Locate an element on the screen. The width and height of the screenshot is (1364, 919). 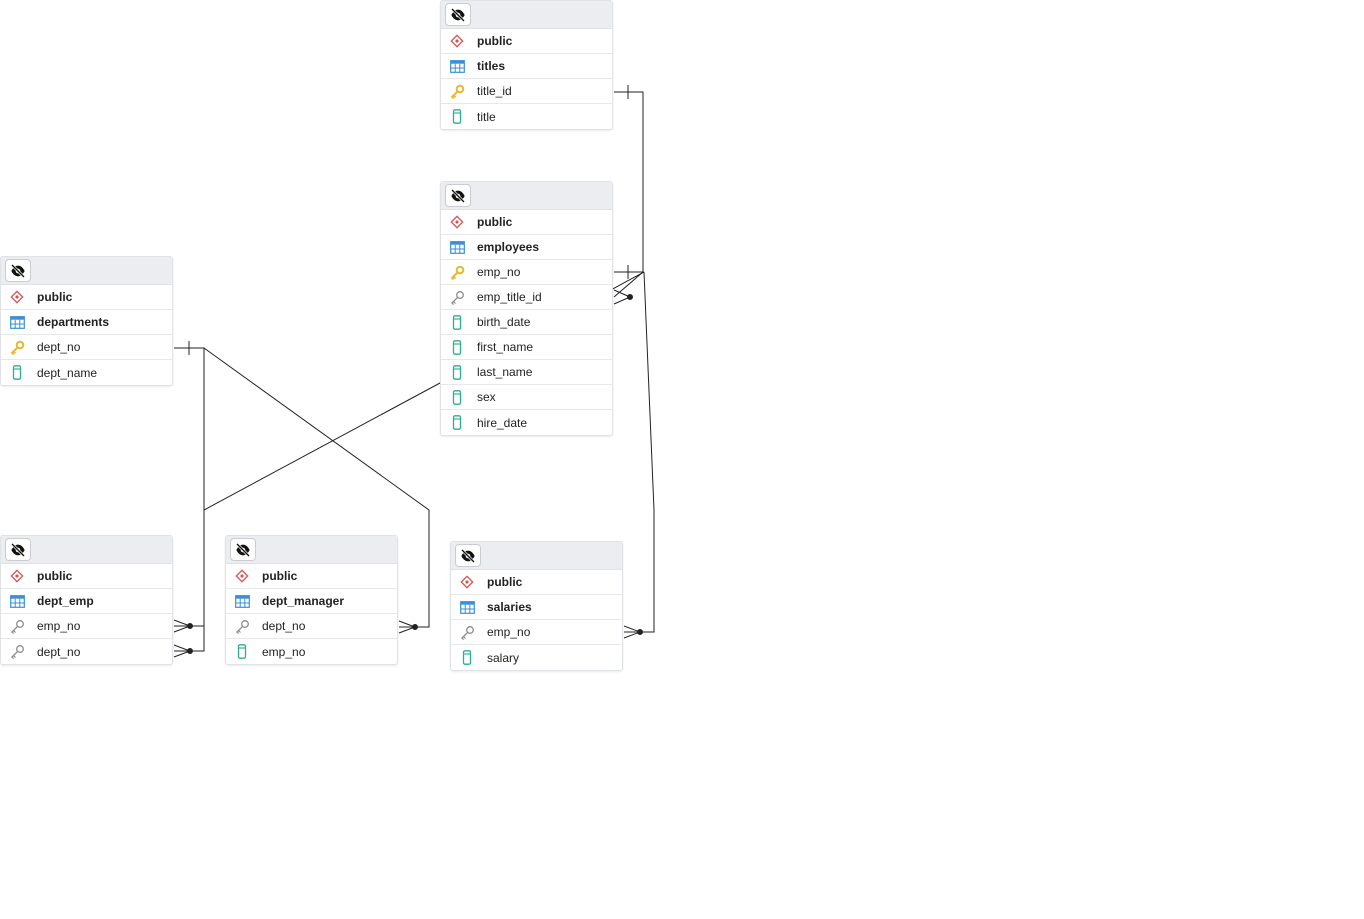
column-row-label: dept_name is located at coordinates (67, 372).